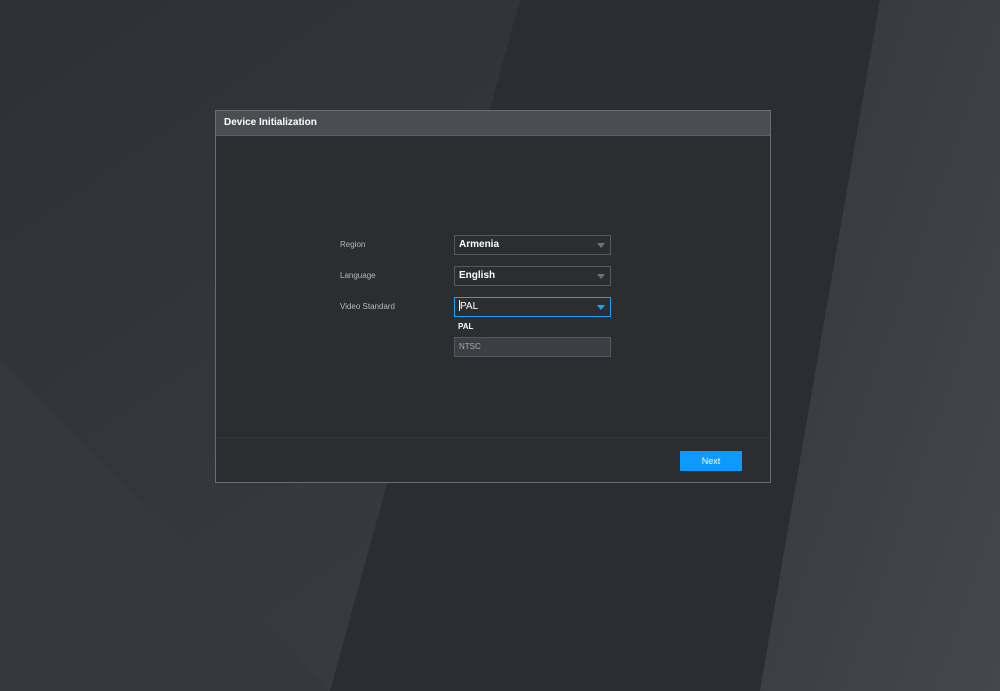  Describe the element at coordinates (353, 244) in the screenshot. I see `region-label: Region` at that location.